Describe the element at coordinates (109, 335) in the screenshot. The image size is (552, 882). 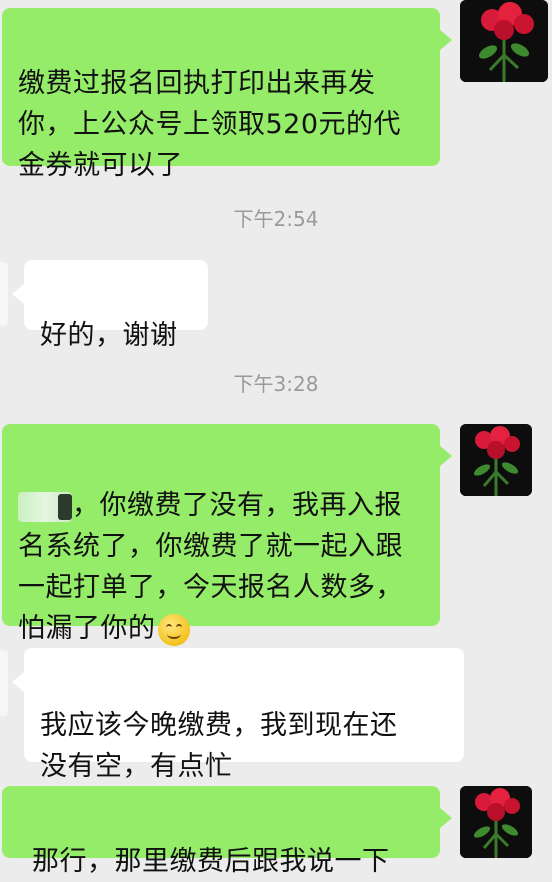
I see `message-text: 好的，谢谢` at that location.